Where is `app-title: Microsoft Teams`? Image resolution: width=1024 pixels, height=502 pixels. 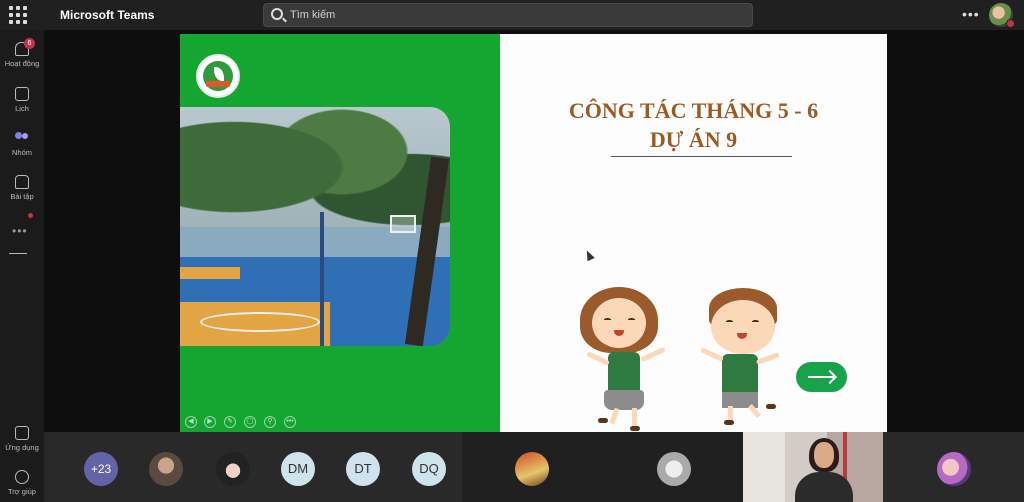 app-title: Microsoft Teams is located at coordinates (107, 15).